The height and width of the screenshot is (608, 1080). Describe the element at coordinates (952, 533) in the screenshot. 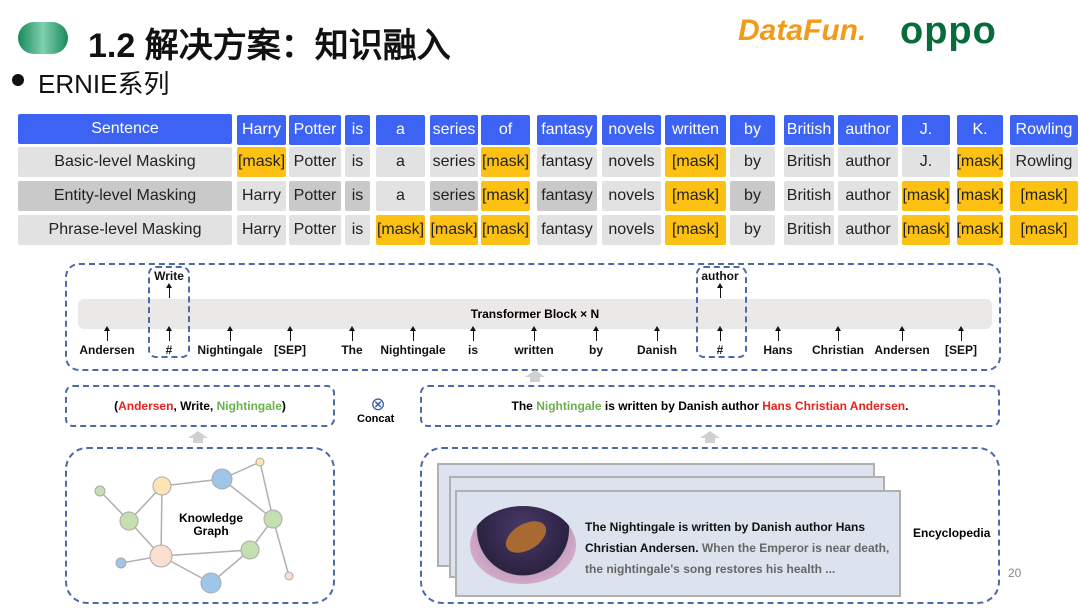

I see `encyclopedia-label: Encyclopedia` at that location.